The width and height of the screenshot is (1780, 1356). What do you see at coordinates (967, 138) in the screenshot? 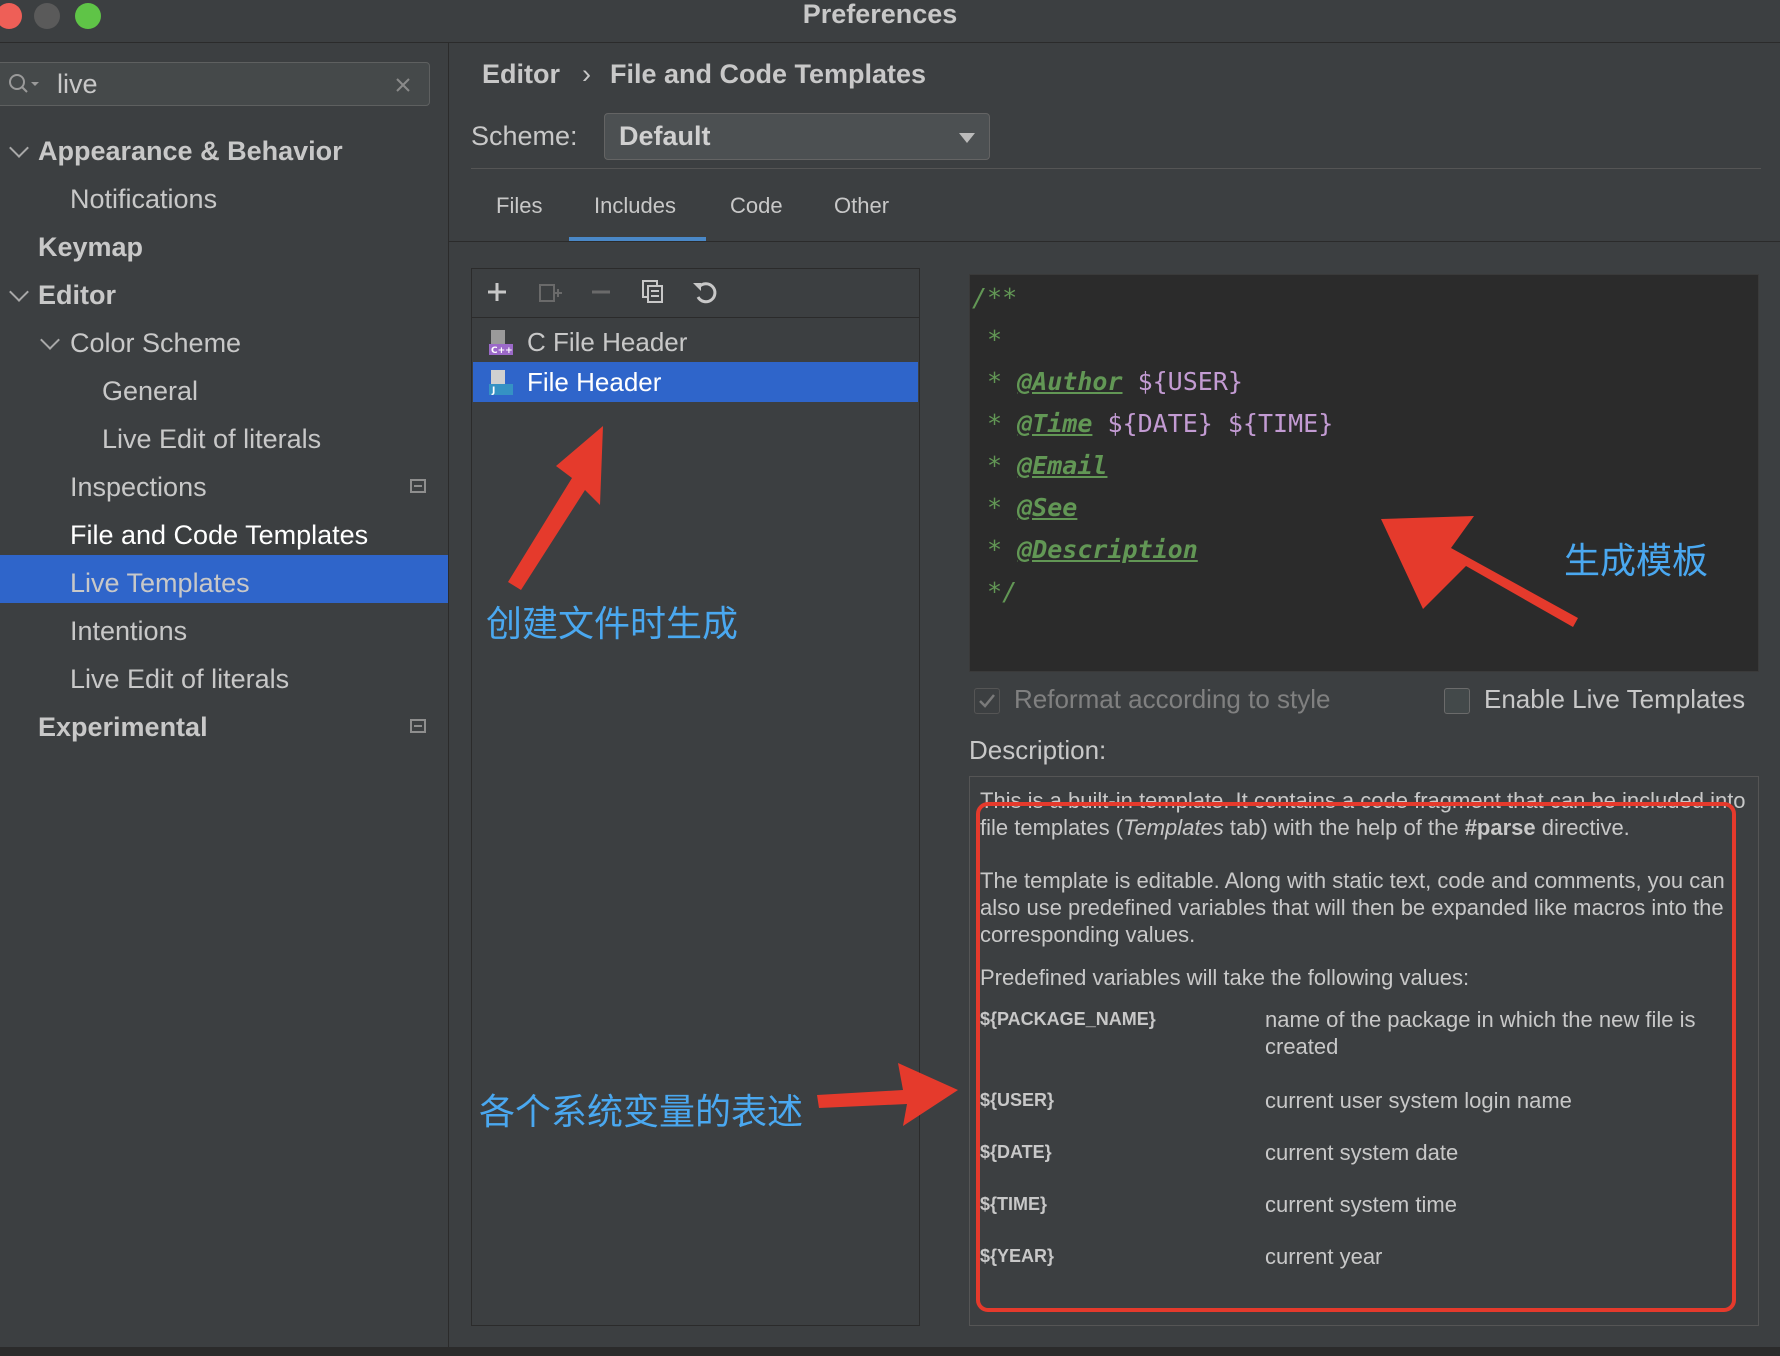
I see `dropdown-arrow-icon` at bounding box center [967, 138].